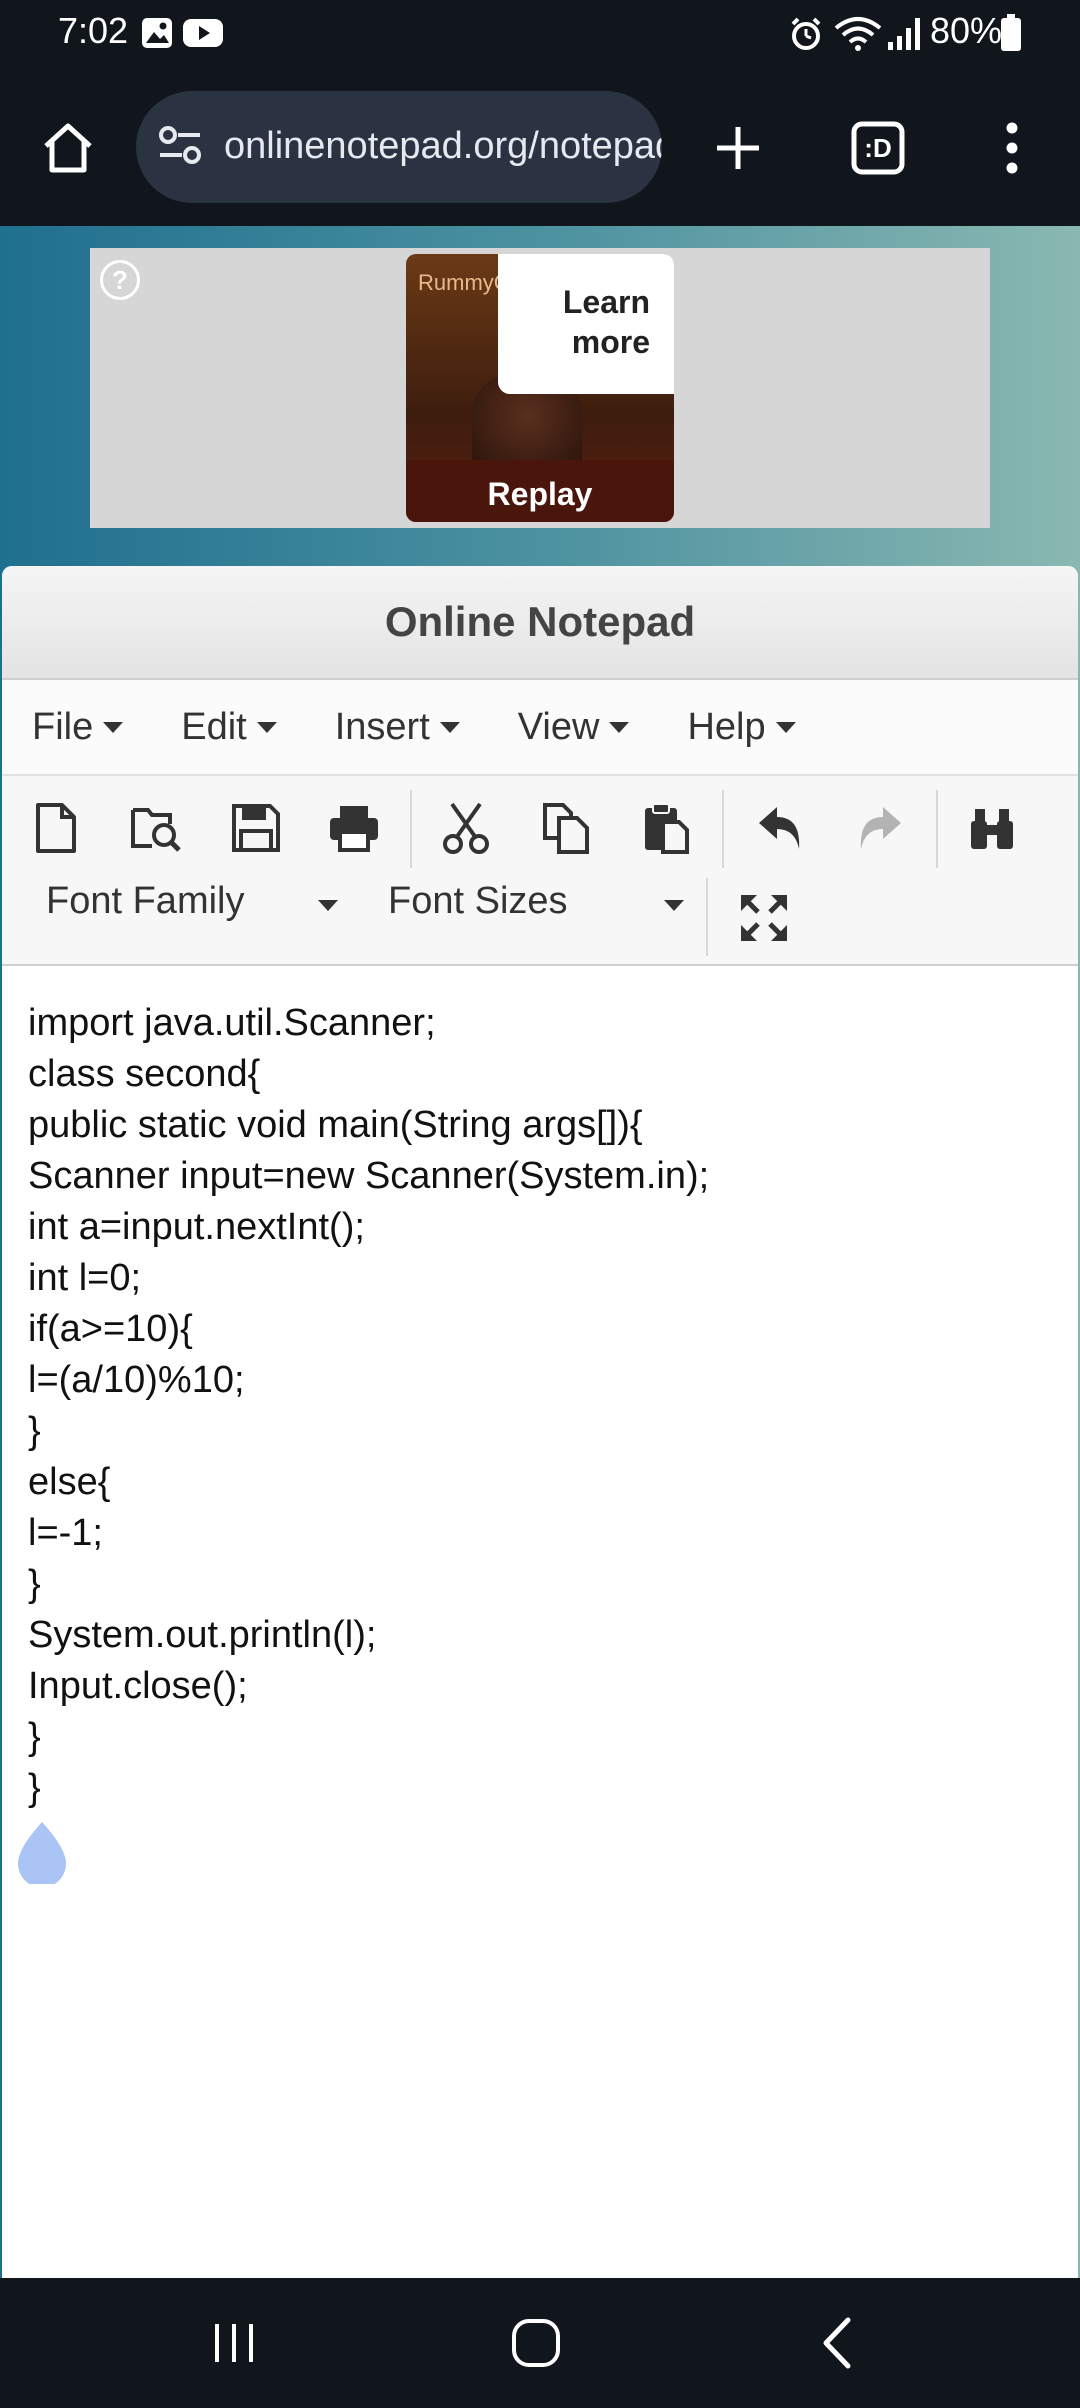 This screenshot has width=1080, height=2408. Describe the element at coordinates (354, 828) in the screenshot. I see `print-icon` at that location.